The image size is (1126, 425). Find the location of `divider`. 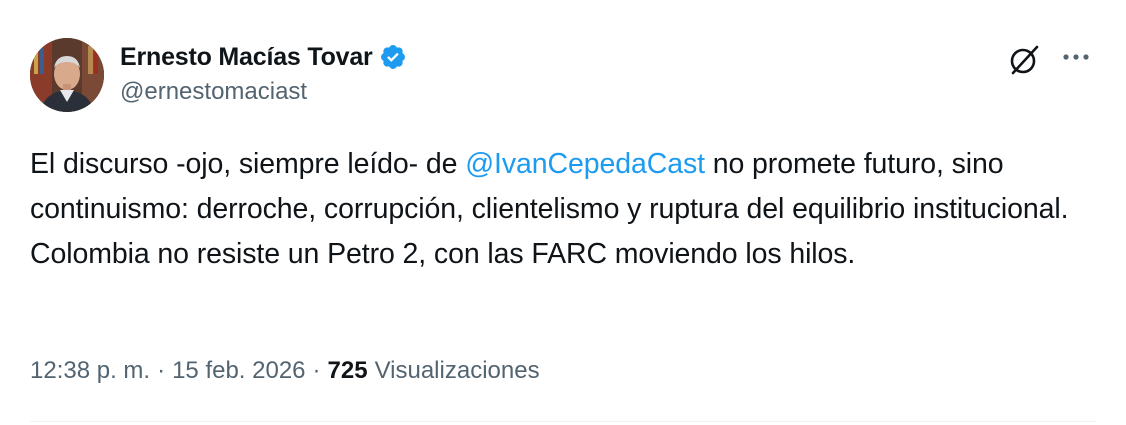

divider is located at coordinates (563, 421).